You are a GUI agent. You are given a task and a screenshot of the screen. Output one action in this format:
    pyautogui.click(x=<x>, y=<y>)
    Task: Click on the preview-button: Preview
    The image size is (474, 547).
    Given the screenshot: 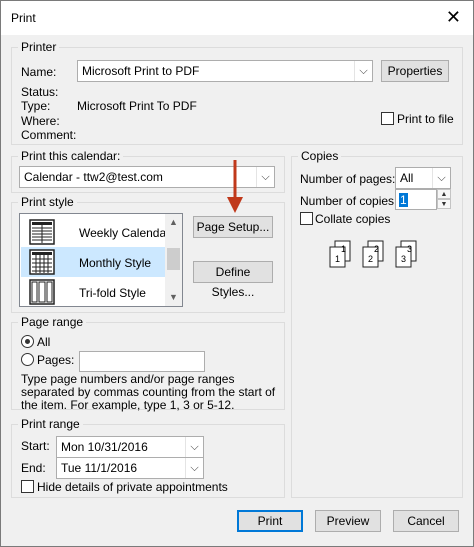 What is the action you would take?
    pyautogui.click(x=348, y=521)
    